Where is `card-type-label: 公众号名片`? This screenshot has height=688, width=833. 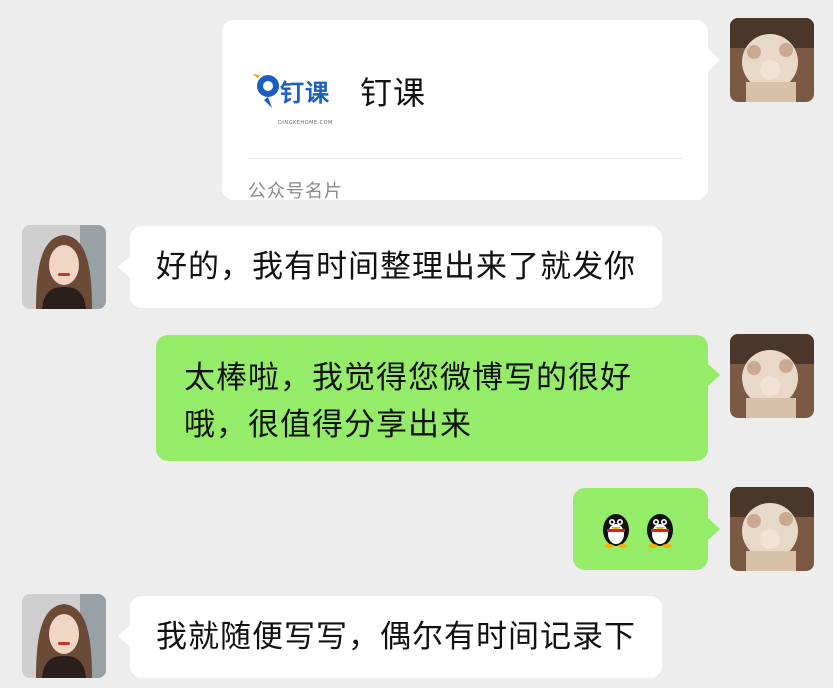
card-type-label: 公众号名片 is located at coordinates (295, 191).